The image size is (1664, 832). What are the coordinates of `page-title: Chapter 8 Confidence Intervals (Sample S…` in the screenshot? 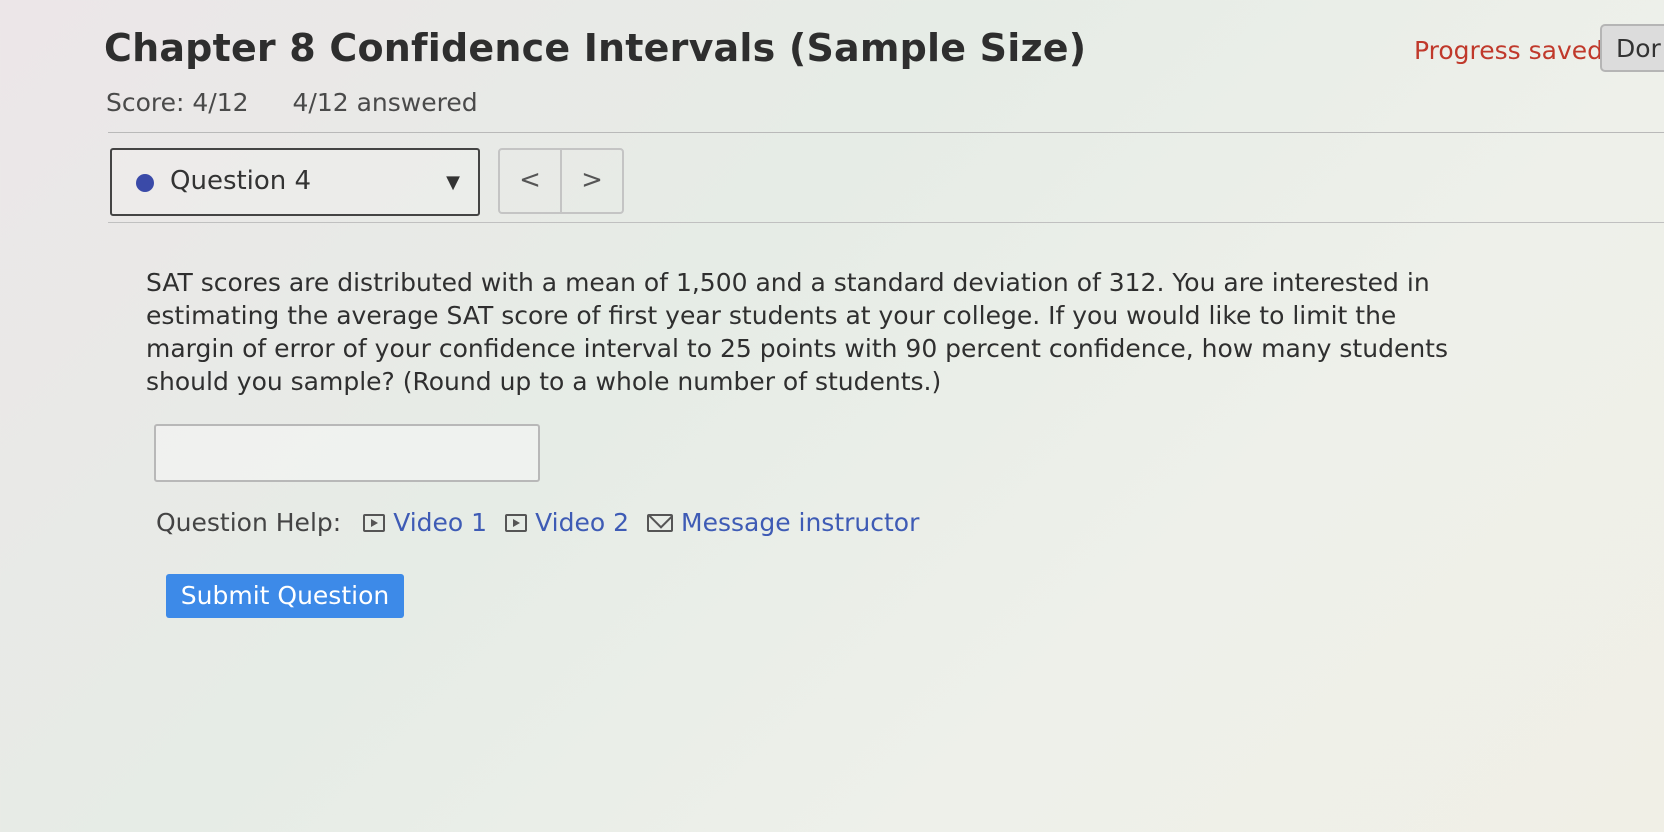 It's located at (595, 48).